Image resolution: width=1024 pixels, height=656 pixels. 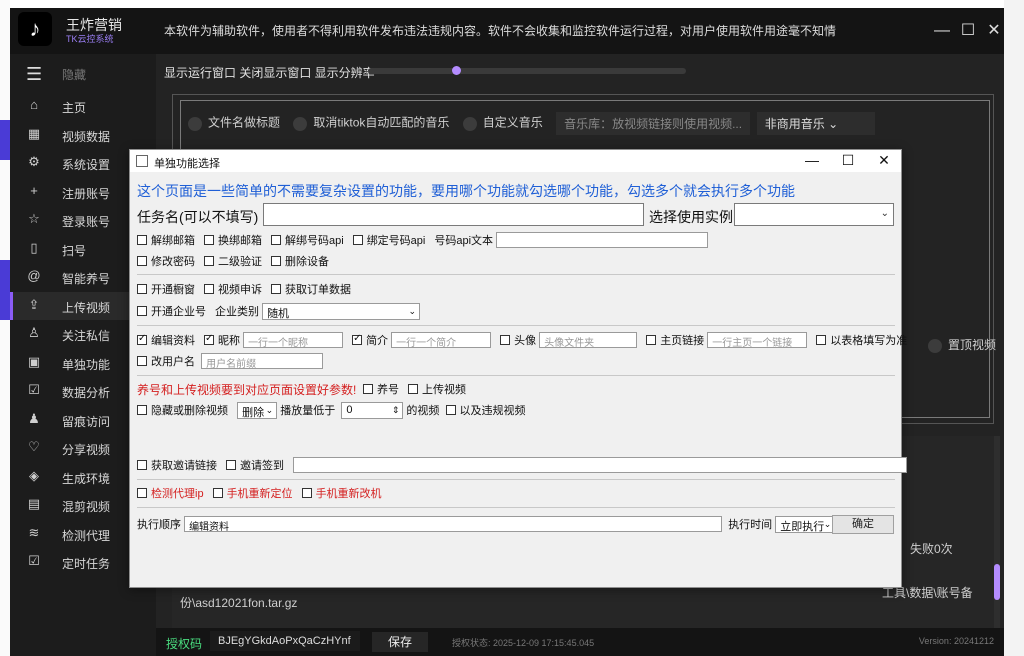 I want to click on invite-text-input, so click(x=600, y=465).